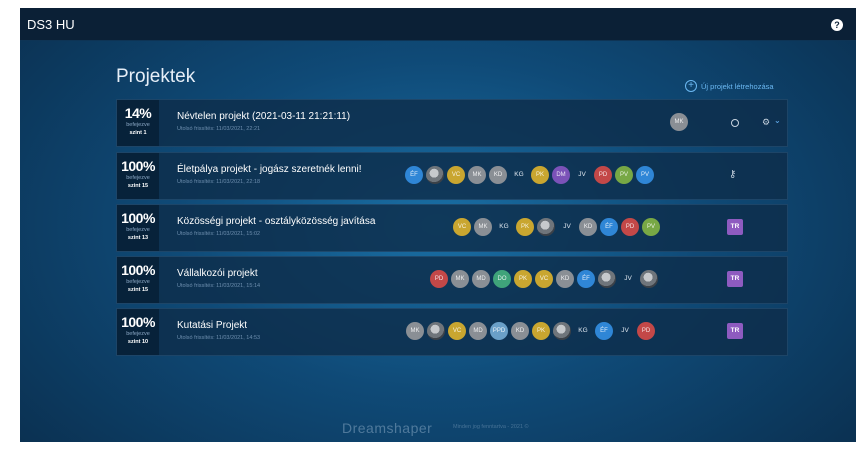  I want to click on member-avatars: MK, so click(680, 122).